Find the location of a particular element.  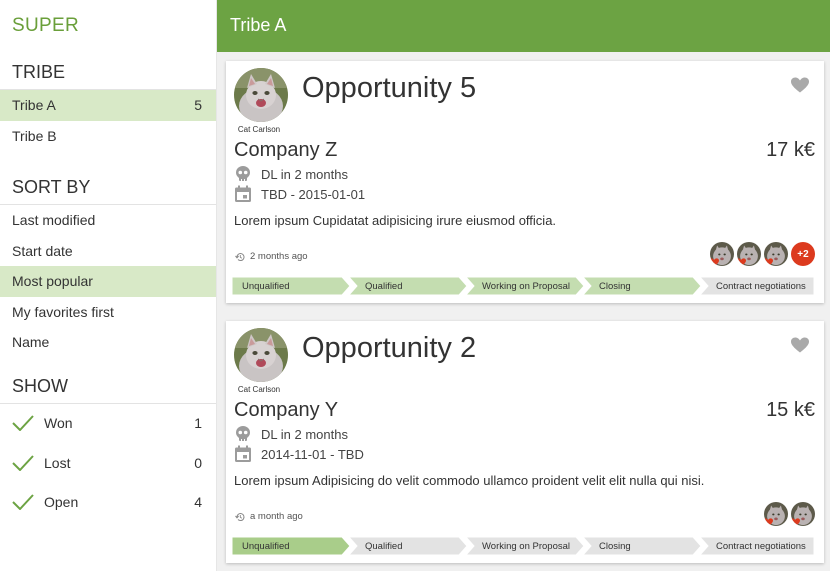

last-updated: a month ago is located at coordinates (269, 516).